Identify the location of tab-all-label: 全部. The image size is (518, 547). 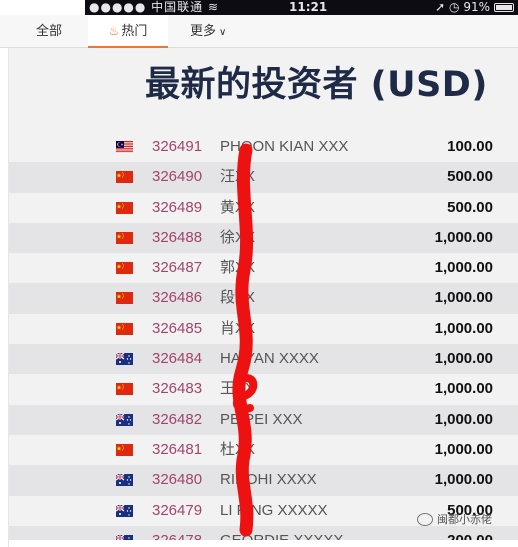
(49, 31).